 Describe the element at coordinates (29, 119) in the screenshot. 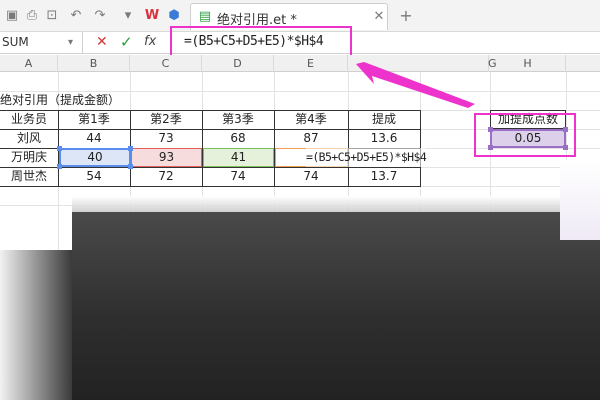

I see `header-cell: 业务员` at that location.